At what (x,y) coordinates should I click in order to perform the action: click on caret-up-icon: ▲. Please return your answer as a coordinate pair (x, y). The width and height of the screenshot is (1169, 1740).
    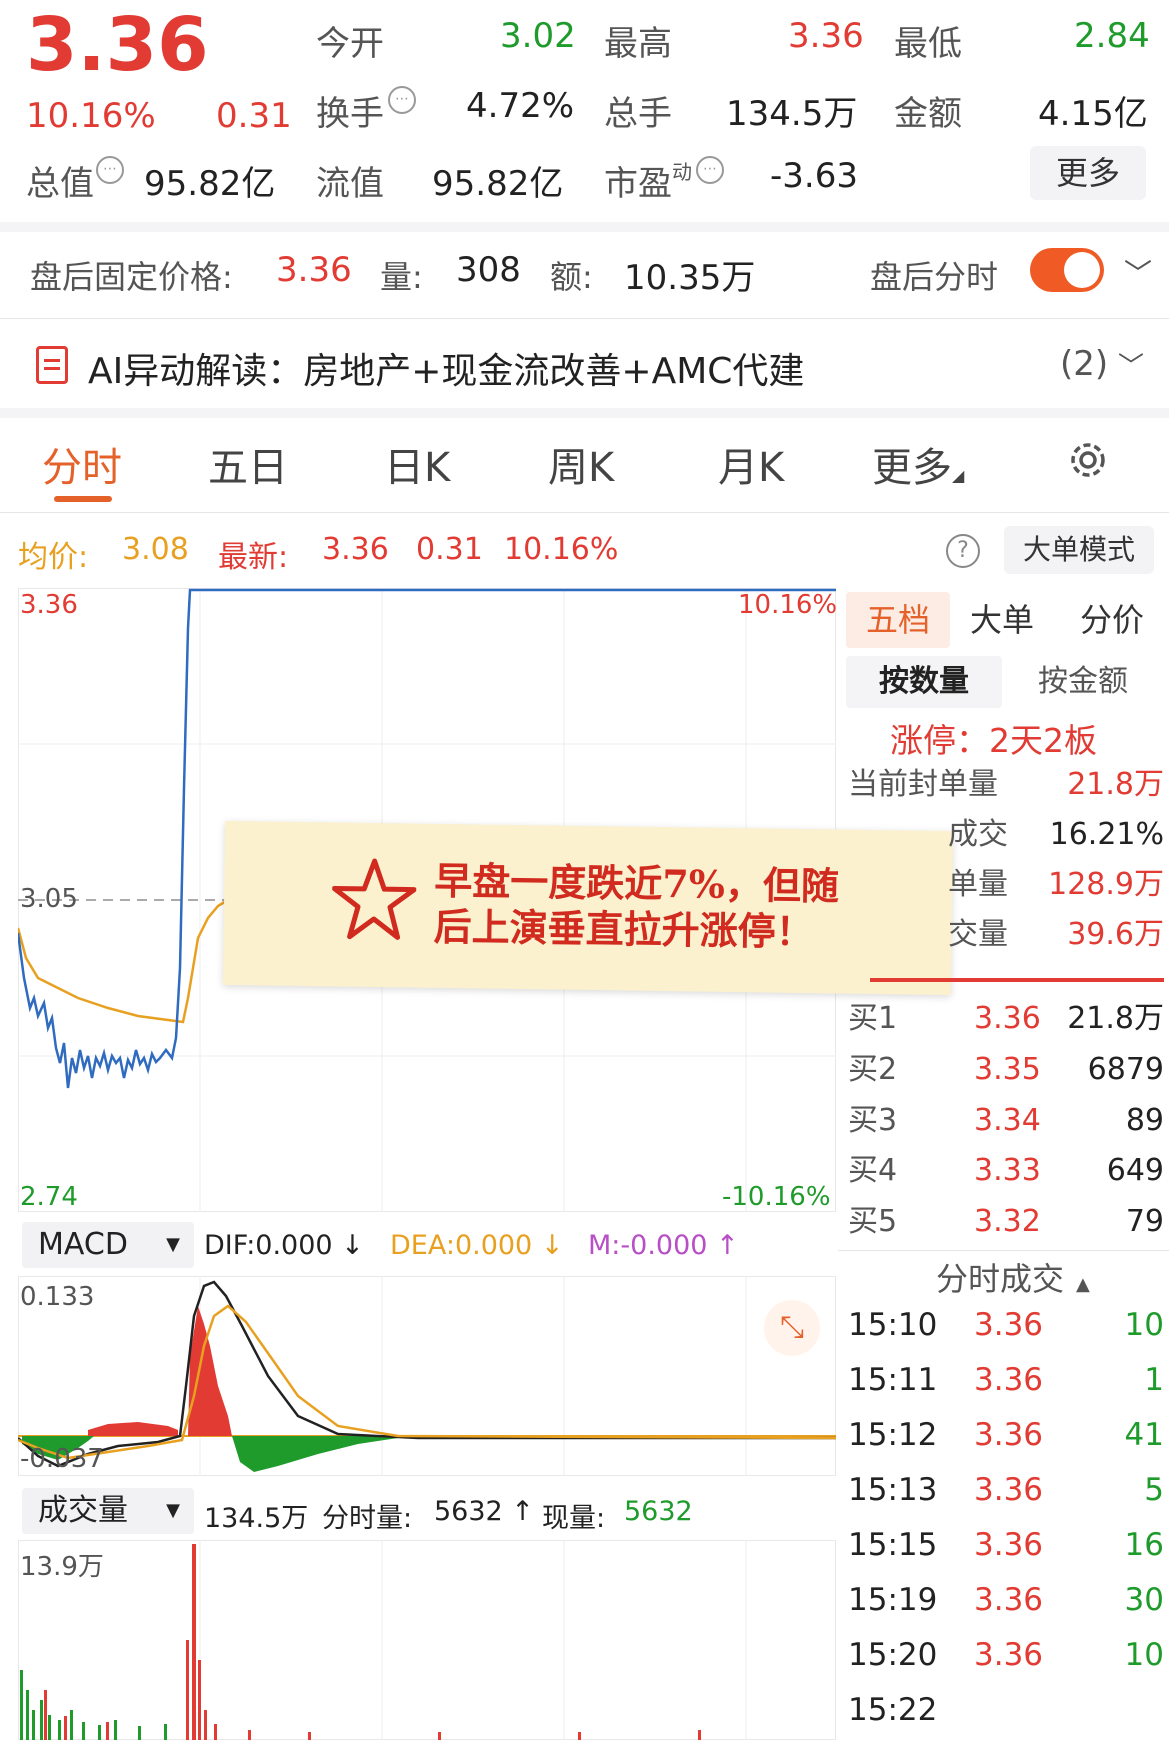
    Looking at the image, I should click on (1083, 1284).